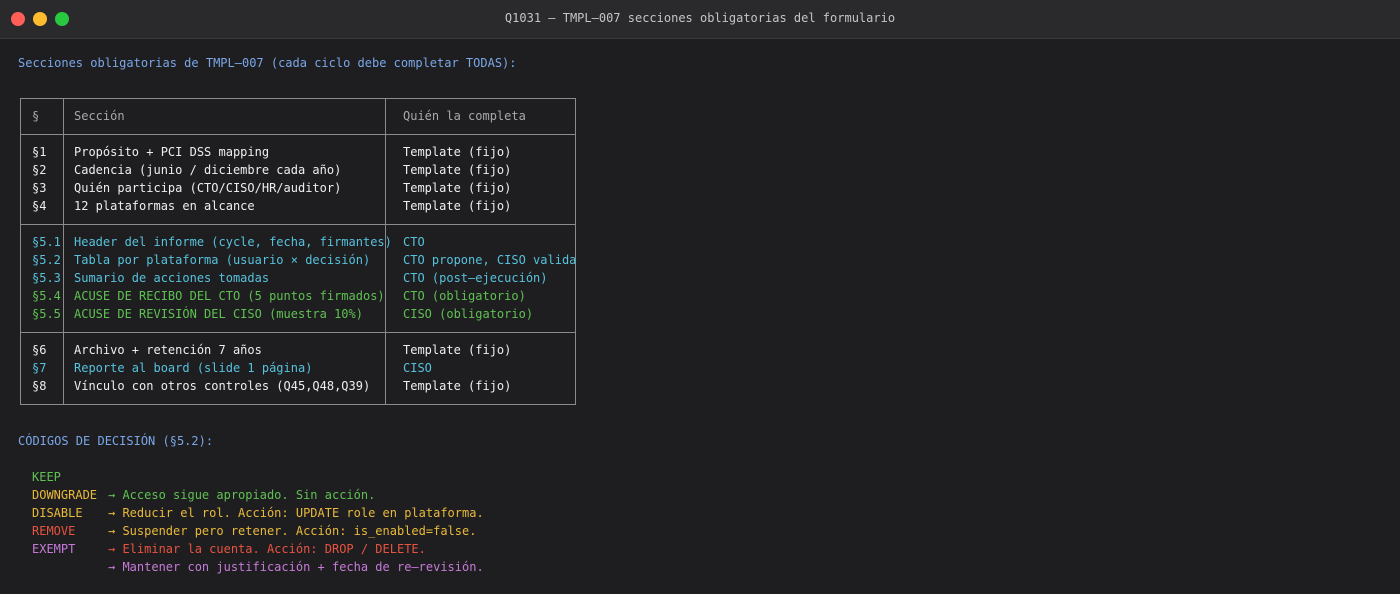 This screenshot has height=594, width=1400. What do you see at coordinates (193, 368) in the screenshot?
I see `table-cell-name: Reporte al board (slide 1 página)` at bounding box center [193, 368].